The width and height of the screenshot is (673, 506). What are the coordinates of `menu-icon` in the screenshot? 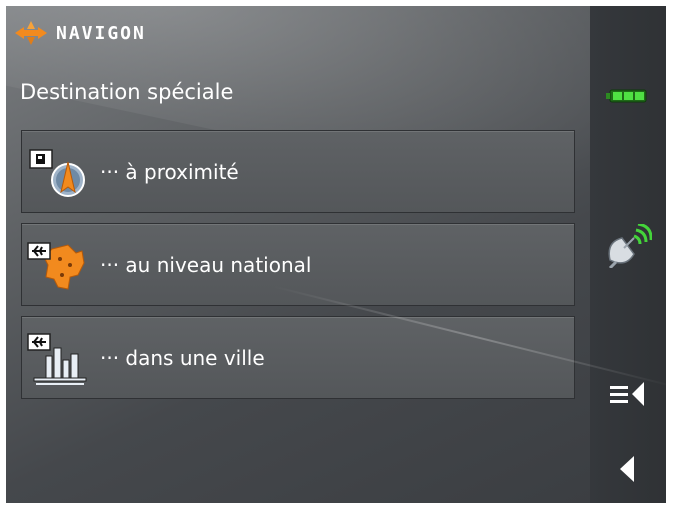 It's located at (627, 394).